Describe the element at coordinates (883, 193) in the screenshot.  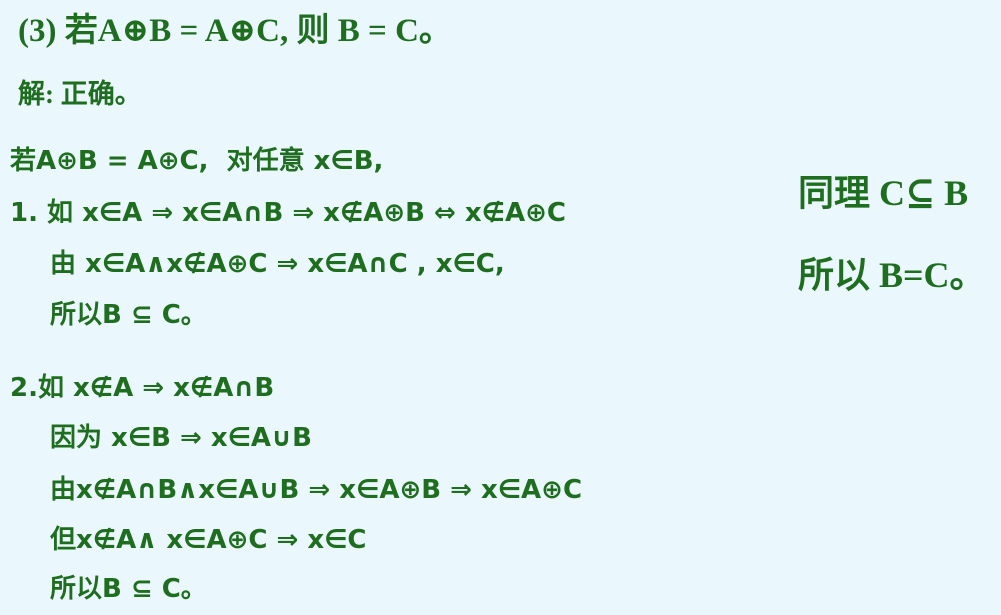
I see `side-note-similarly: 同理 C⊆ B` at that location.